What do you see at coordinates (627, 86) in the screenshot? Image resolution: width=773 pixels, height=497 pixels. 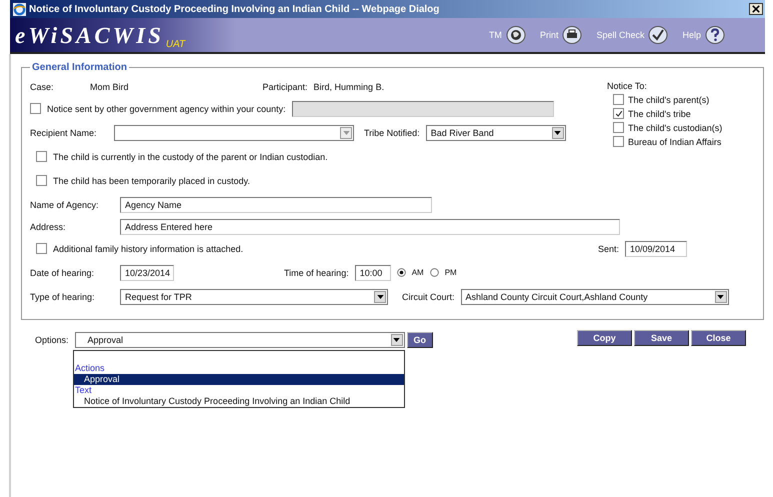 I see `notice-to-label: Notice To:` at bounding box center [627, 86].